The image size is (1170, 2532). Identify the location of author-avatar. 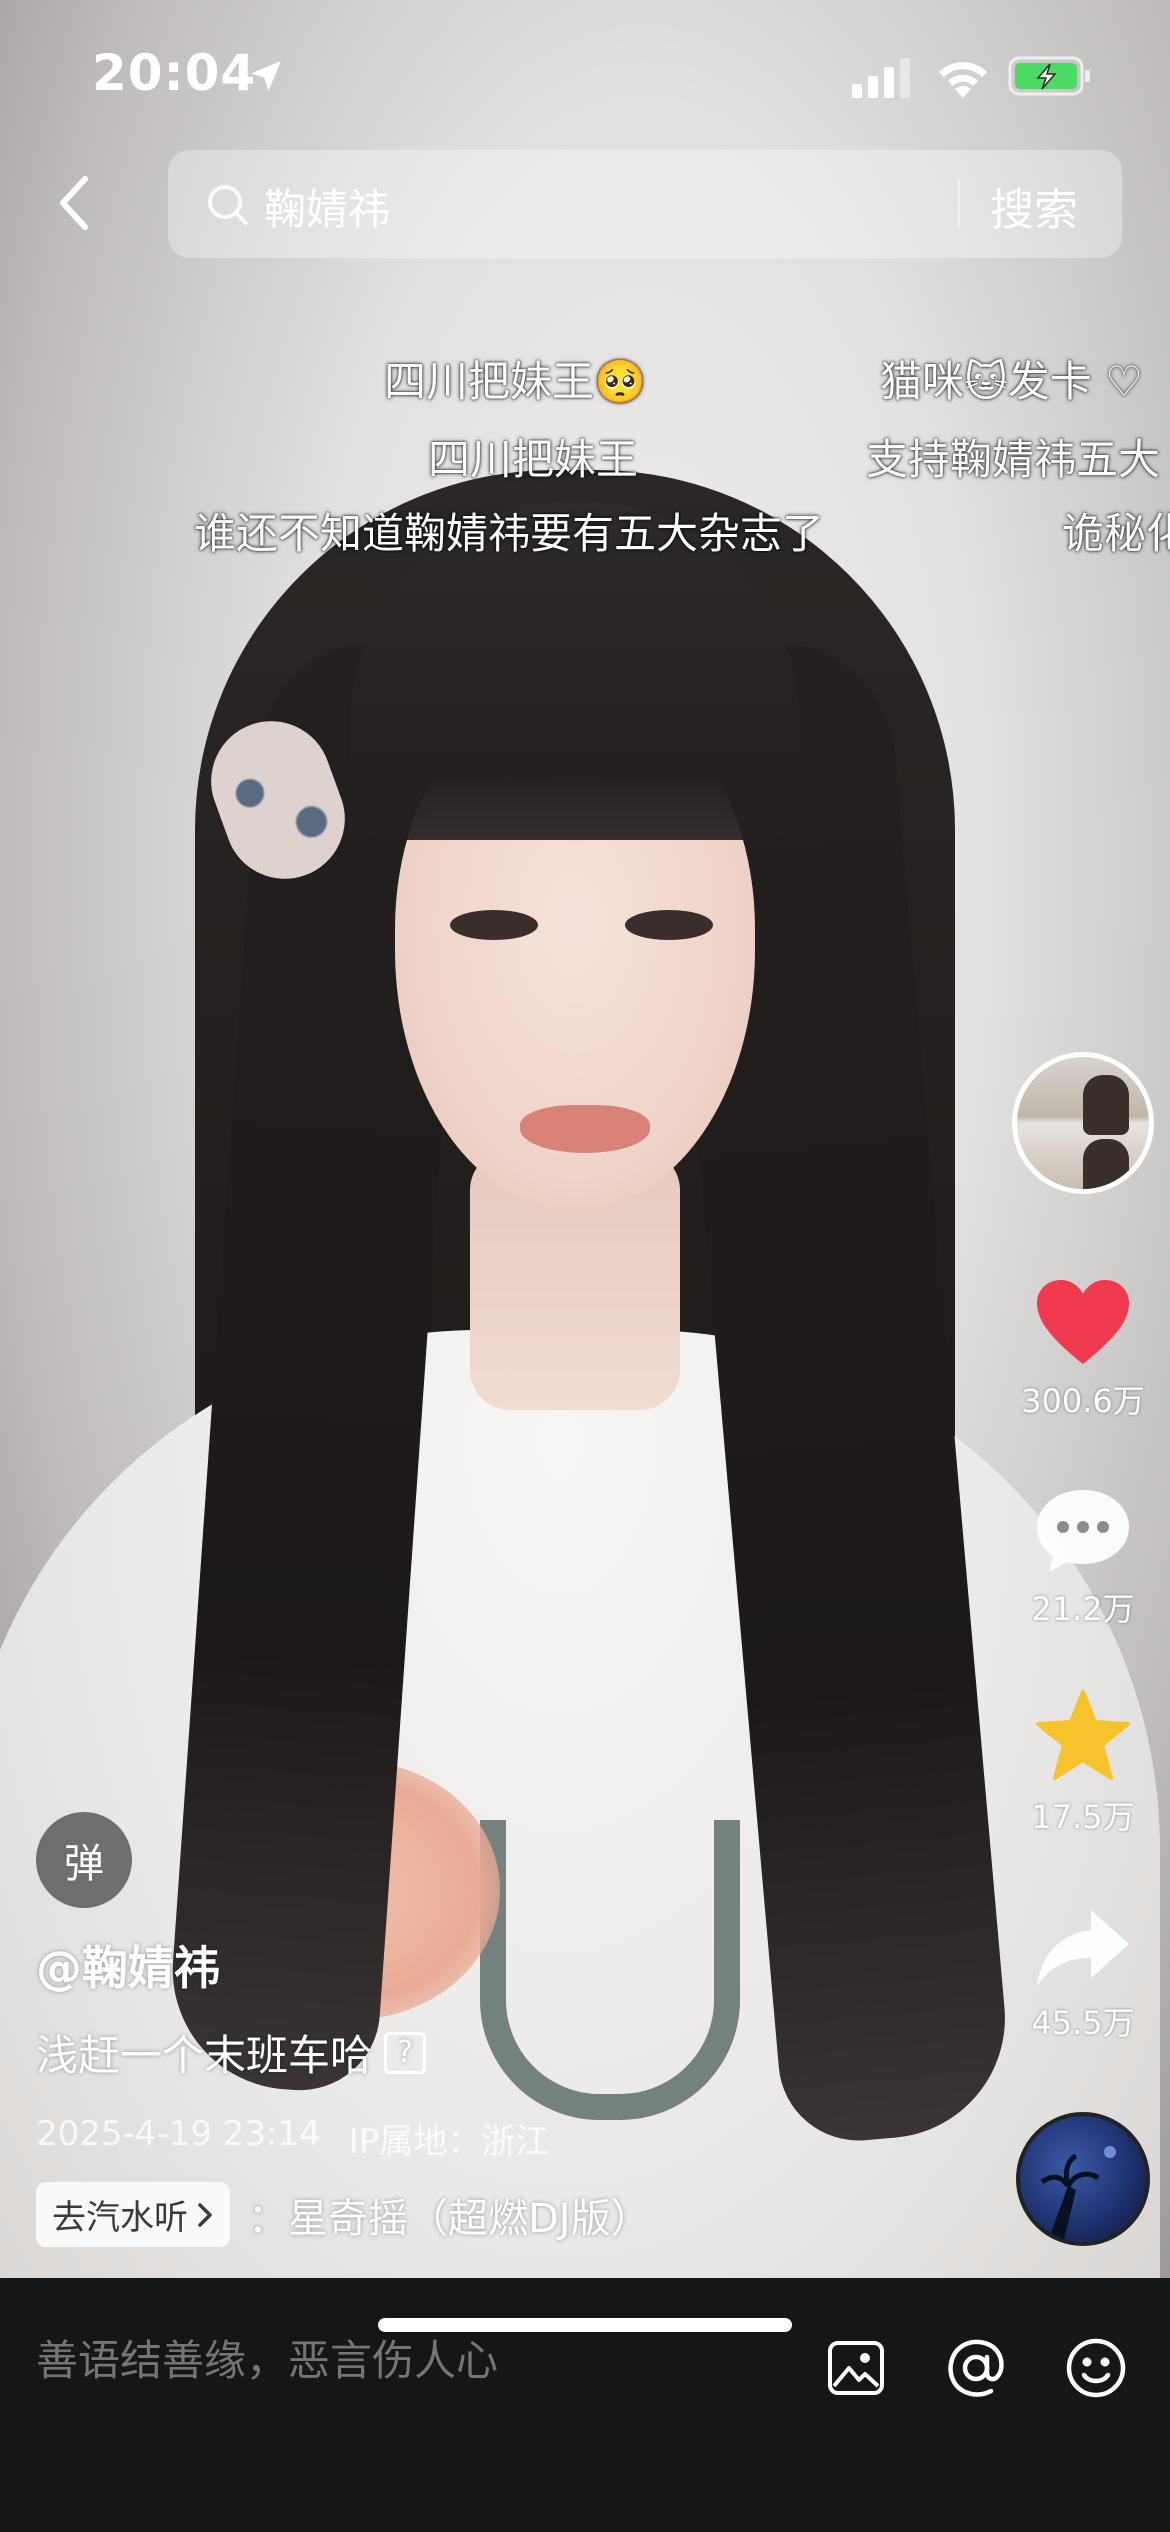
(1083, 1123).